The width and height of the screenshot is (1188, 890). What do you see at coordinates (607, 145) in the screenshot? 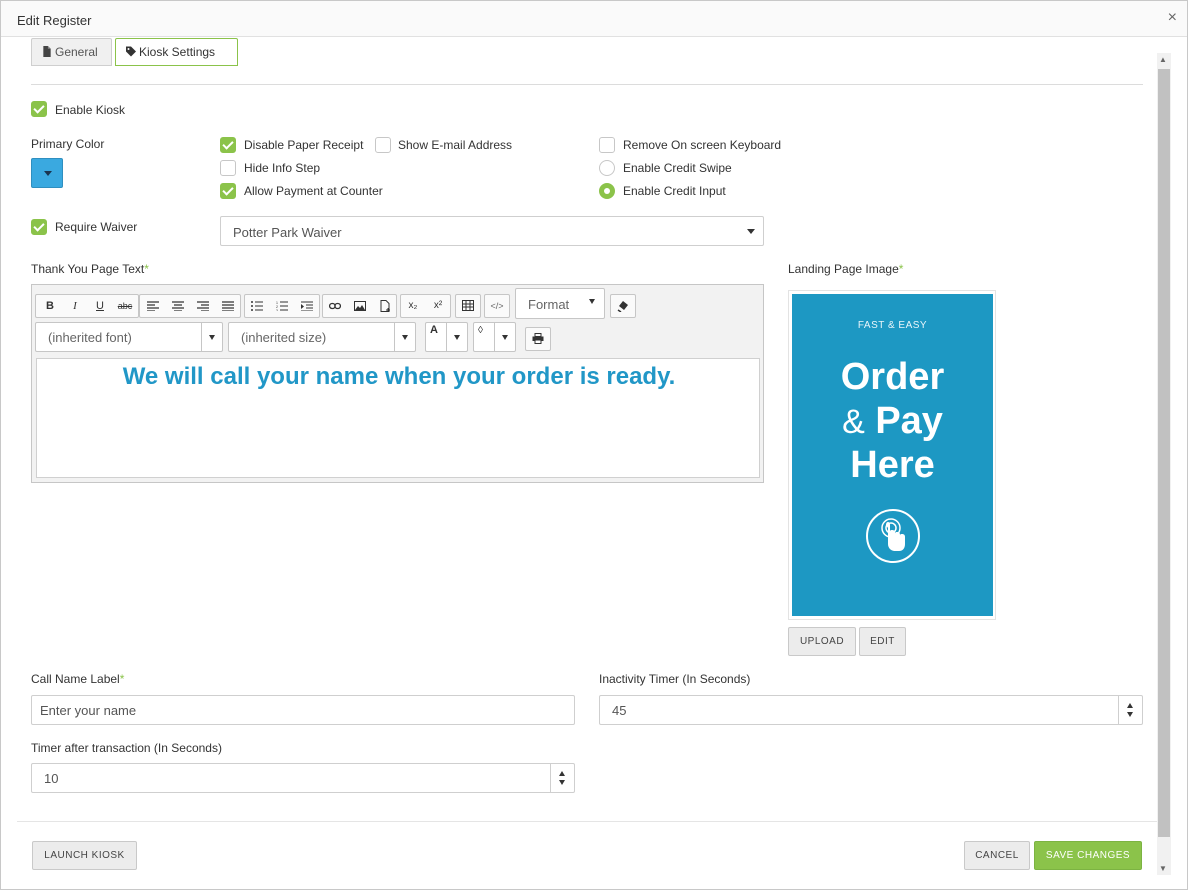
I see `remove-keyboard-checkbox` at bounding box center [607, 145].